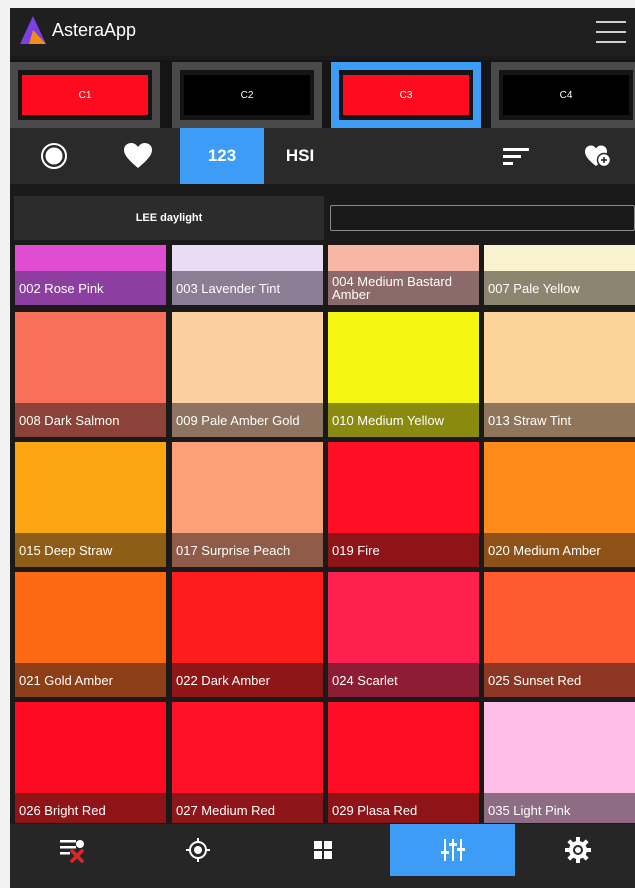 The image size is (635, 888). I want to click on color-swatch: 021 Gold Amber, so click(90, 634).